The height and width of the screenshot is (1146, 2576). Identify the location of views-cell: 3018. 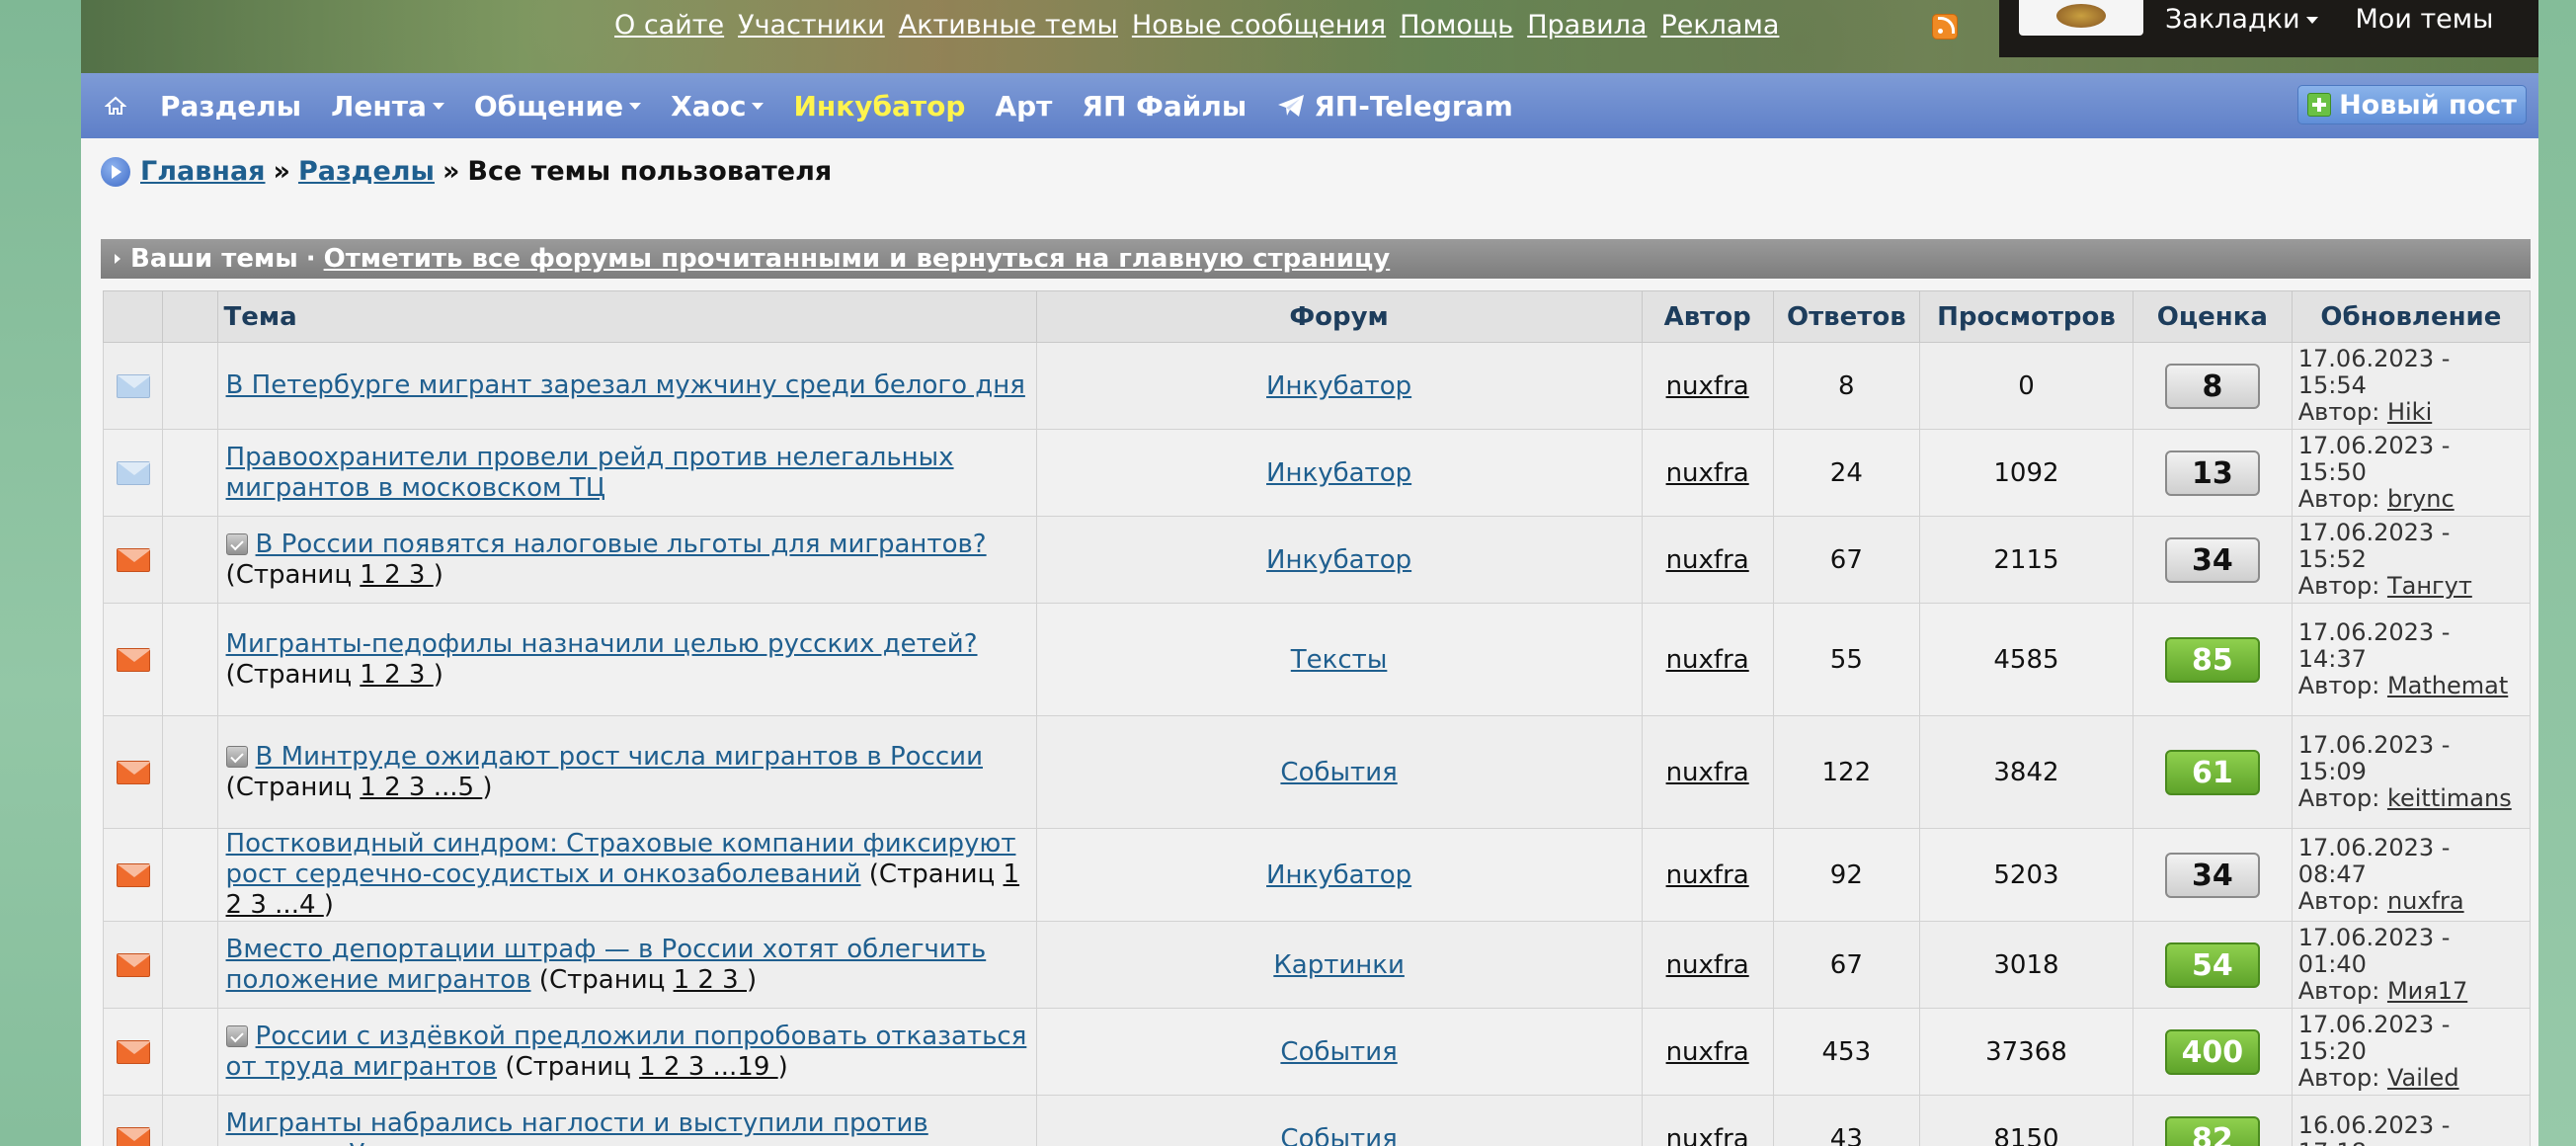
(2025, 965).